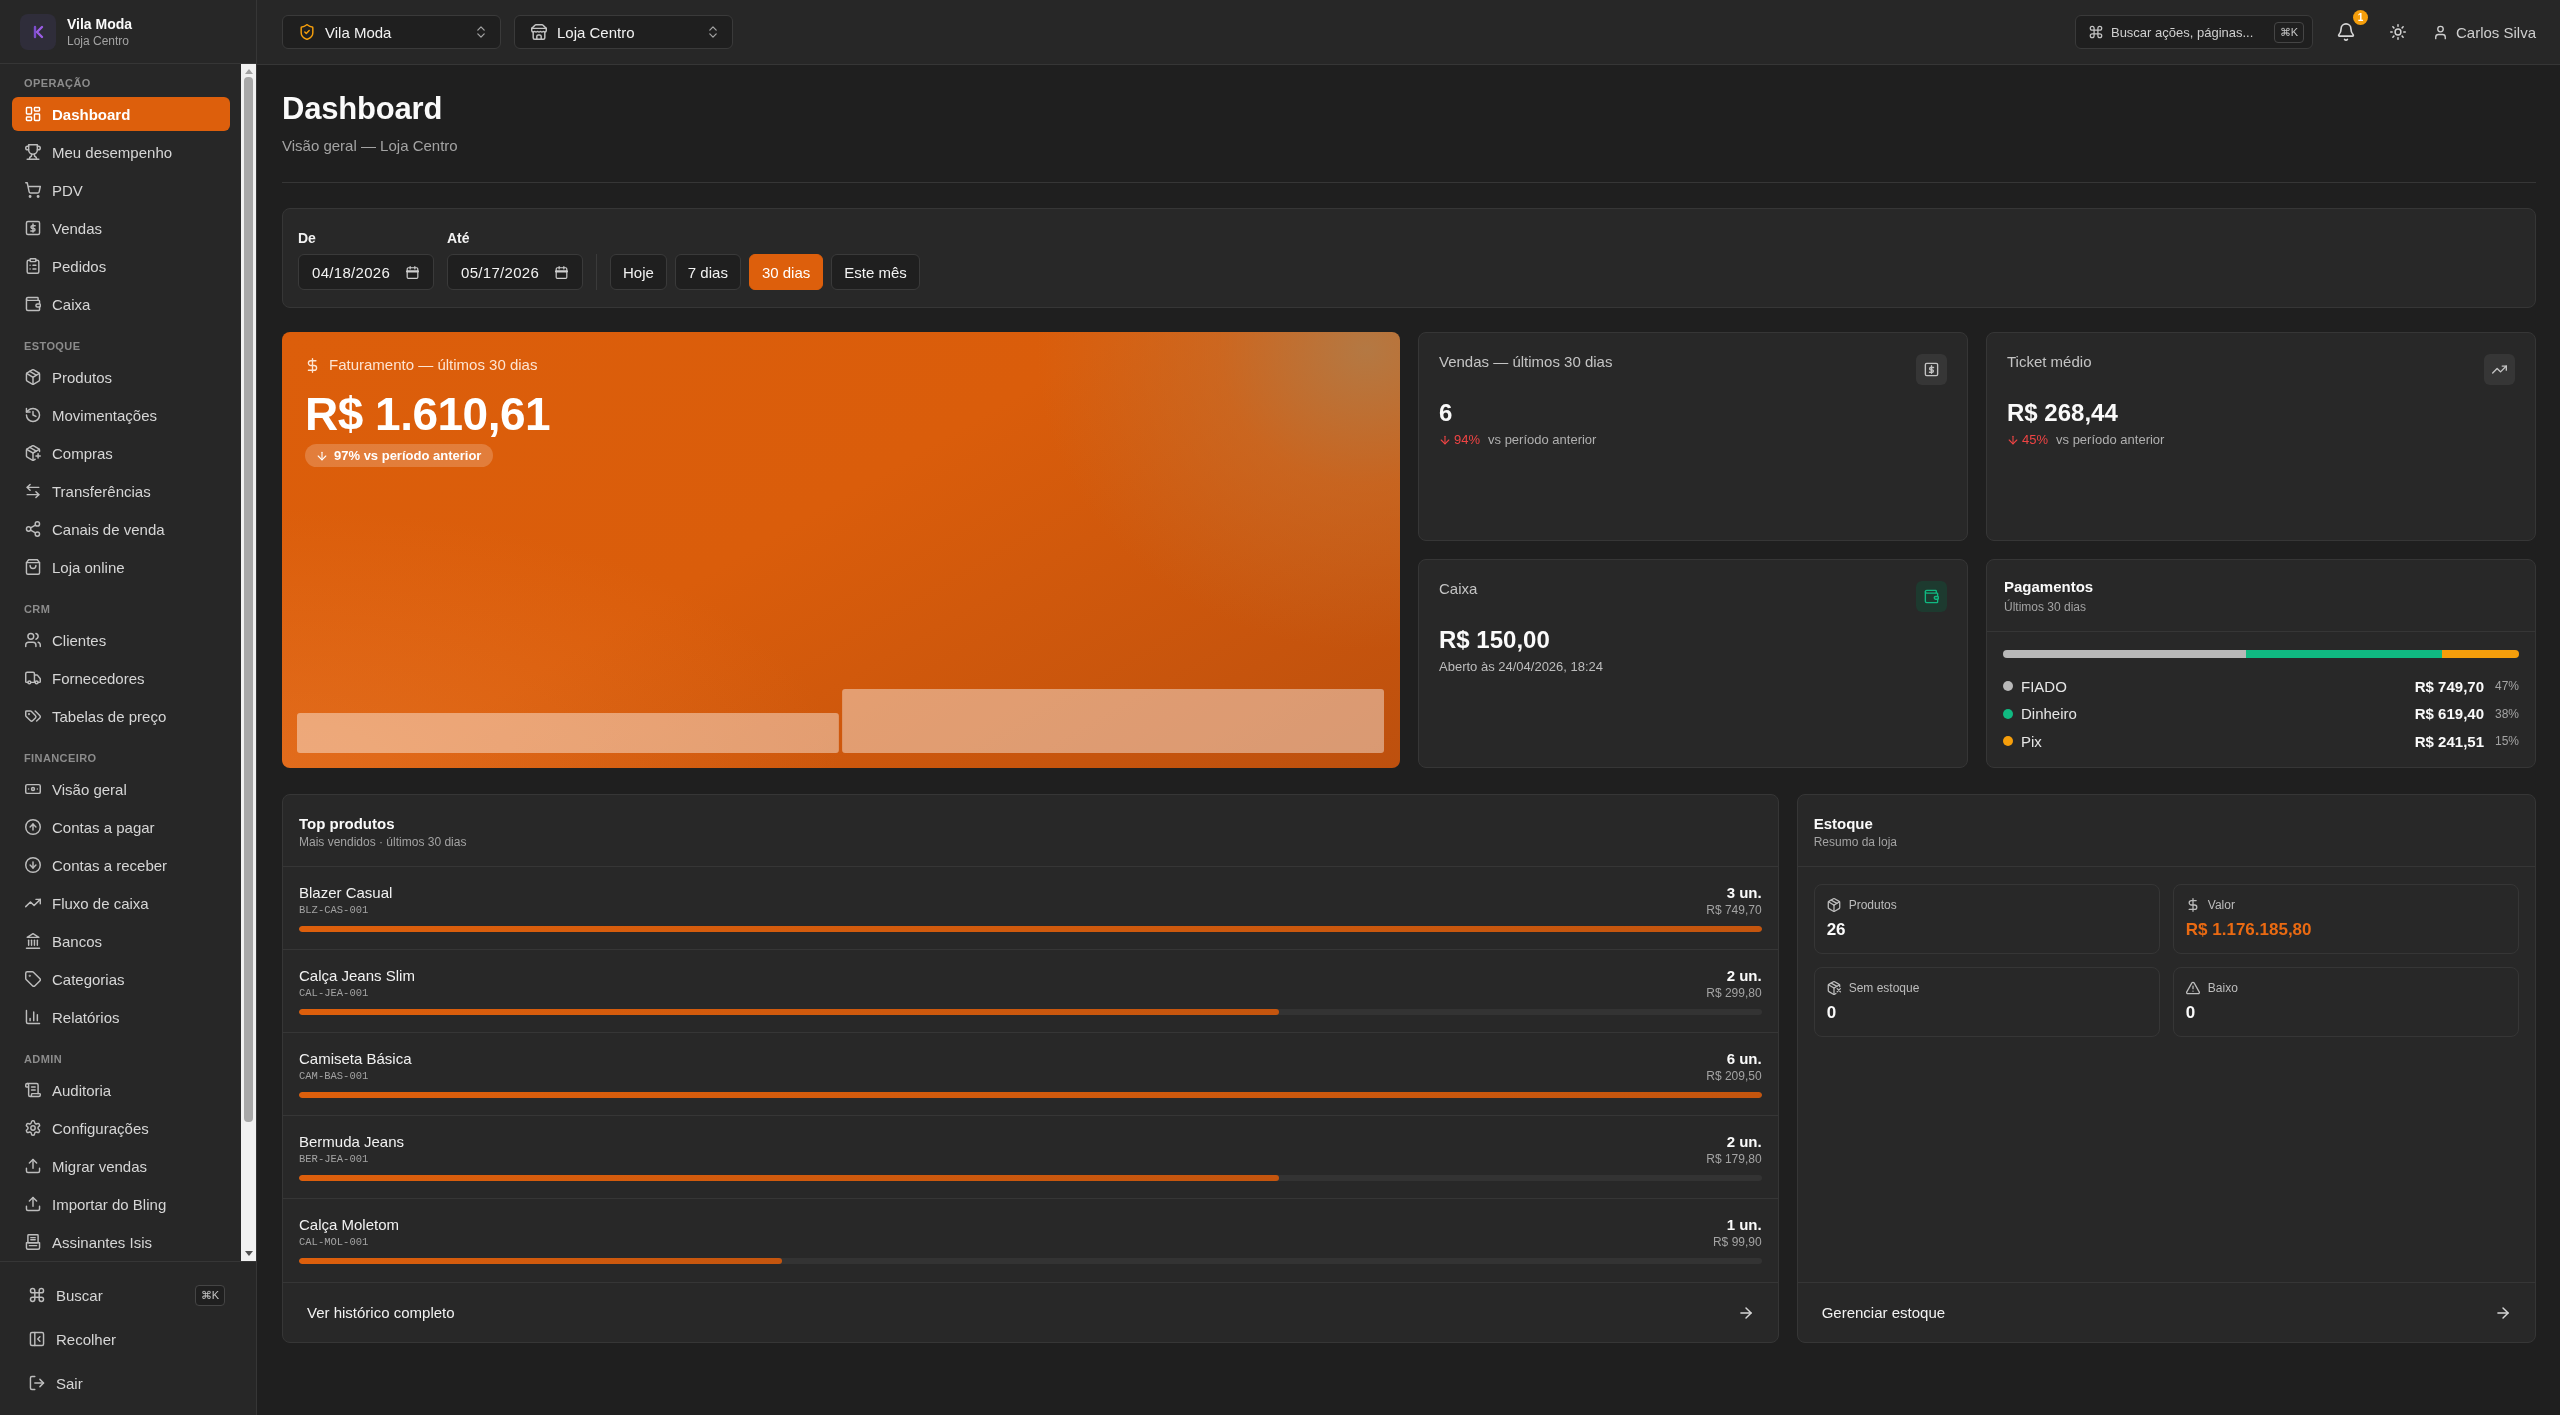  I want to click on warning-triangle-icon, so click(2192, 988).